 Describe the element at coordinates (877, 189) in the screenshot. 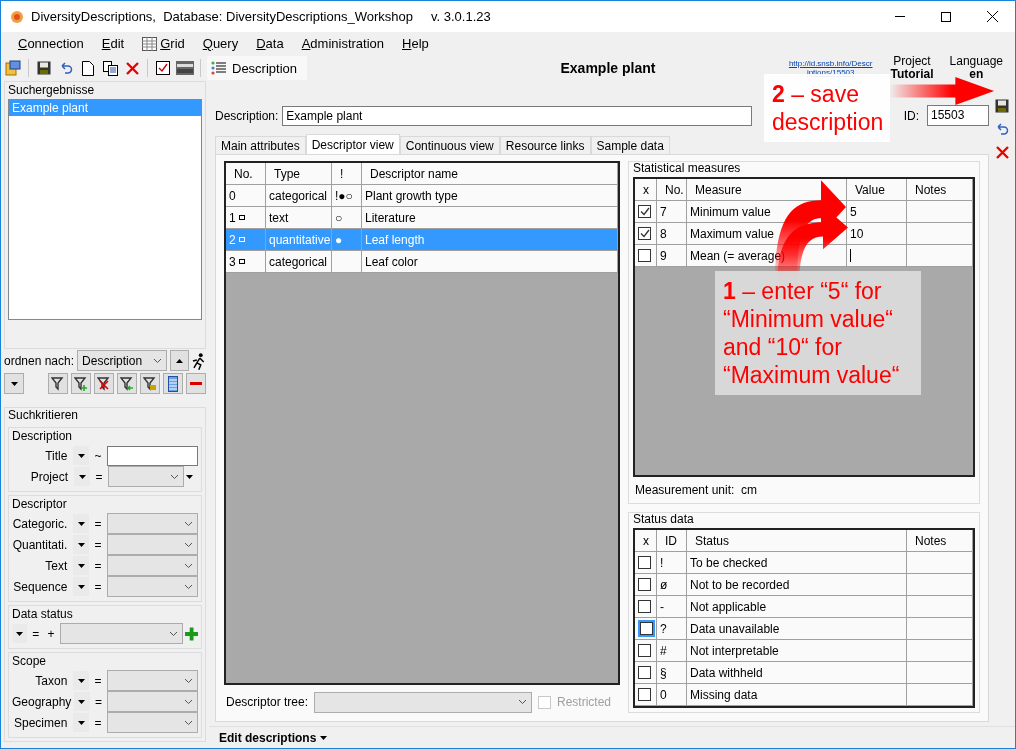

I see `column-header: Value` at that location.